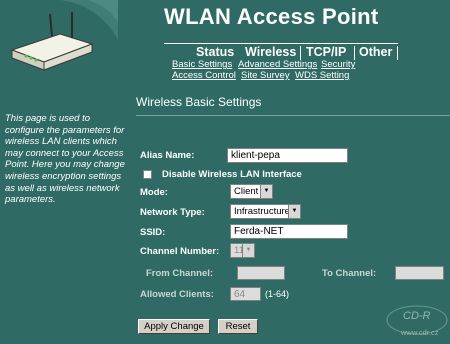 This screenshot has height=344, width=450. Describe the element at coordinates (349, 273) in the screenshot. I see `to-channel-label: To Channel:` at that location.